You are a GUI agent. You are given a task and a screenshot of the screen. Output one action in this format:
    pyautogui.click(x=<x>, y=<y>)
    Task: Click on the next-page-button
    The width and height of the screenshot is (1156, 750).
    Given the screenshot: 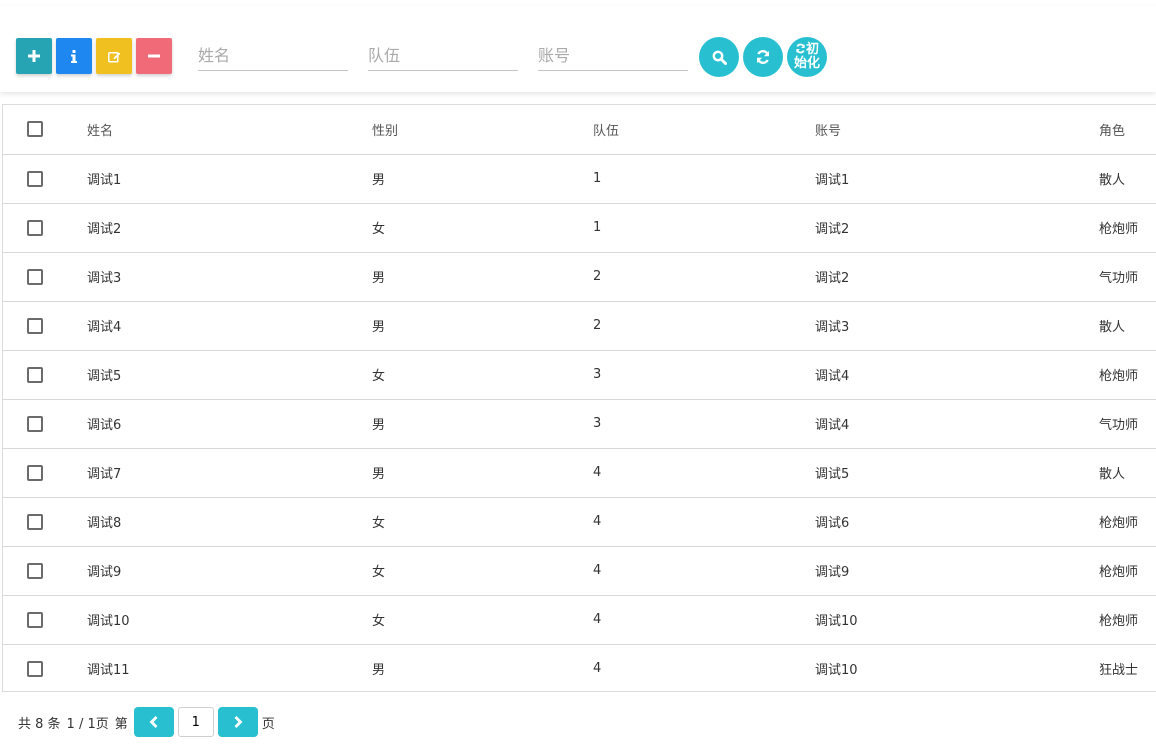 What is the action you would take?
    pyautogui.click(x=237, y=722)
    